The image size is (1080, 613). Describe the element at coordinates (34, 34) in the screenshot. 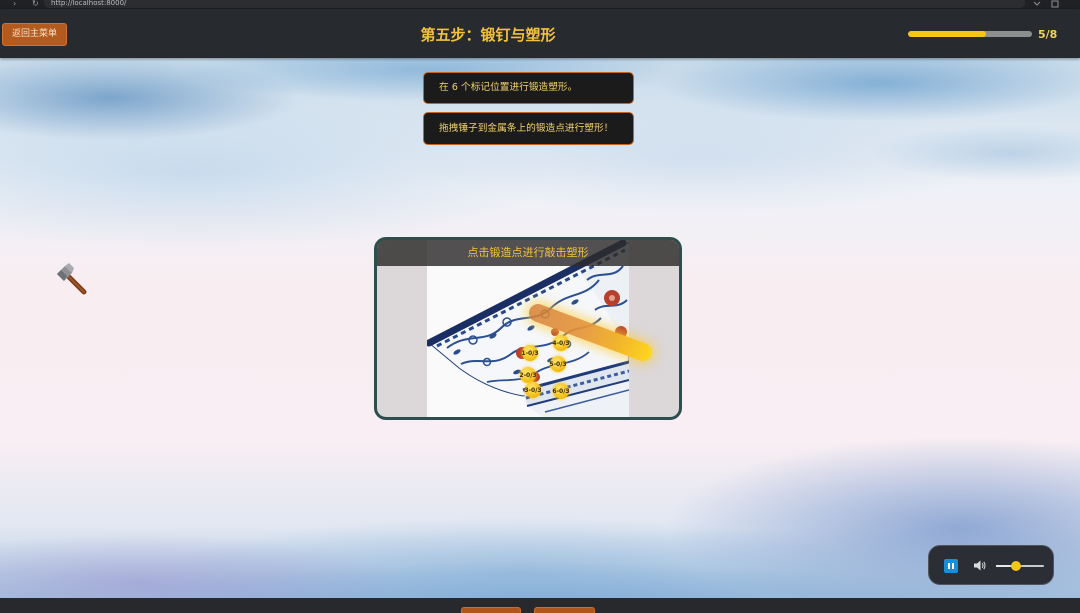

I see `back-to-menu-button: 返回主菜单` at that location.